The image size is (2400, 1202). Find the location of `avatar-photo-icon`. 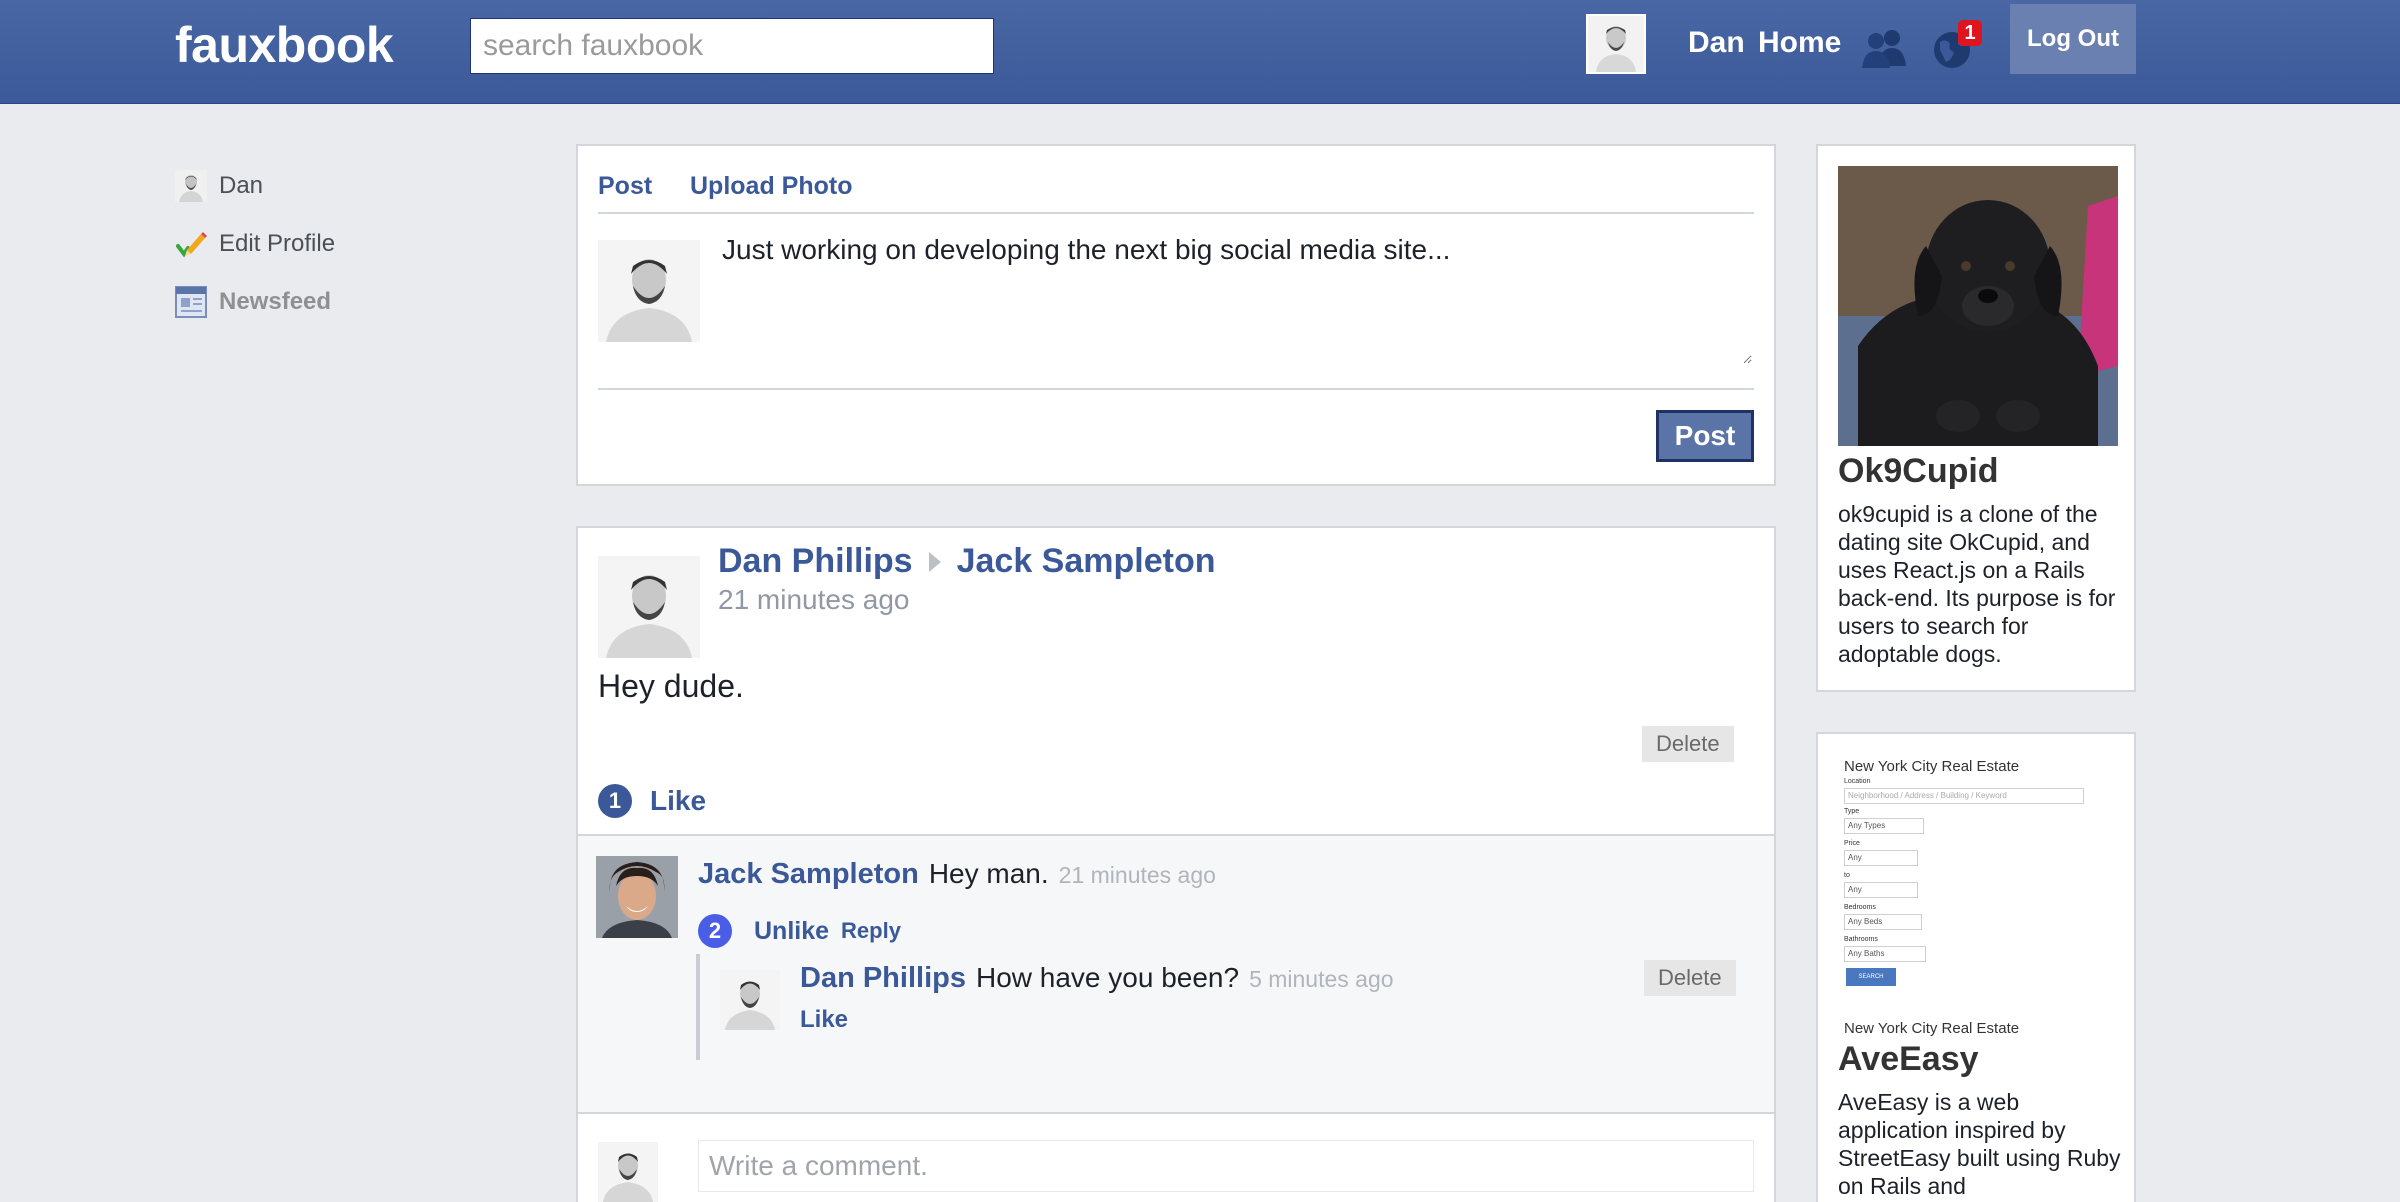

avatar-photo-icon is located at coordinates (1616, 44).